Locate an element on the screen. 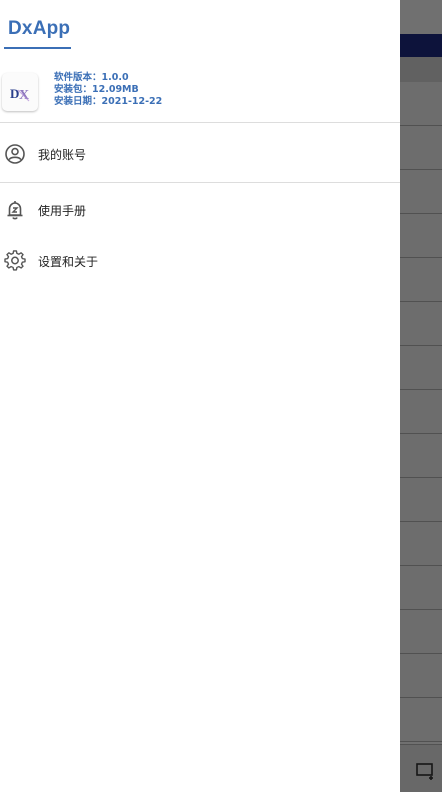  brand-underline is located at coordinates (37, 48).